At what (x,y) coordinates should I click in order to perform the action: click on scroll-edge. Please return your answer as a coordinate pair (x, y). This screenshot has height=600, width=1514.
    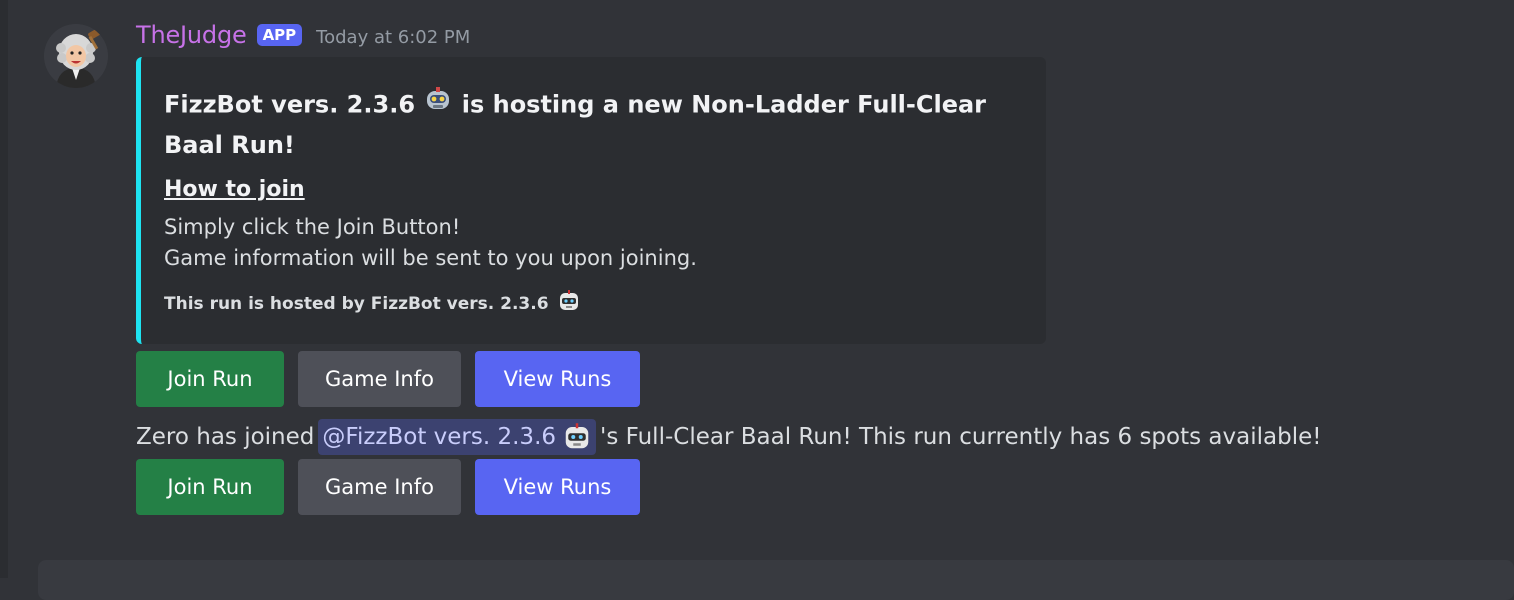
    Looking at the image, I should click on (4, 289).